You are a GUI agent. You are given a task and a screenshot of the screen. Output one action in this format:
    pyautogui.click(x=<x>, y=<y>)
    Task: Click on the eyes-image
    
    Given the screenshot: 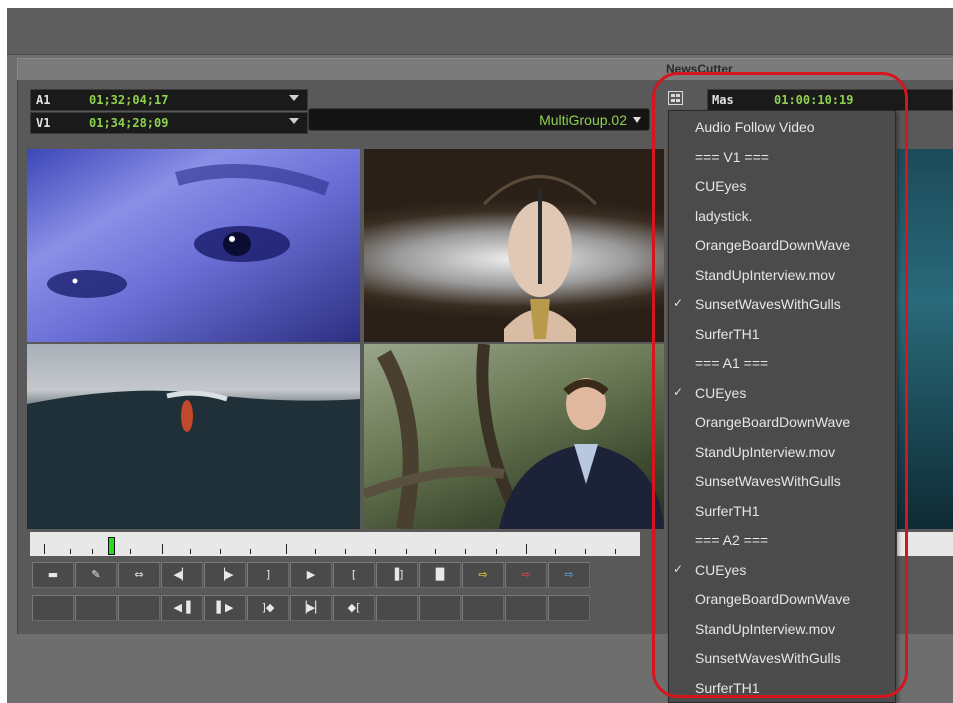 What is the action you would take?
    pyautogui.click(x=188, y=231)
    